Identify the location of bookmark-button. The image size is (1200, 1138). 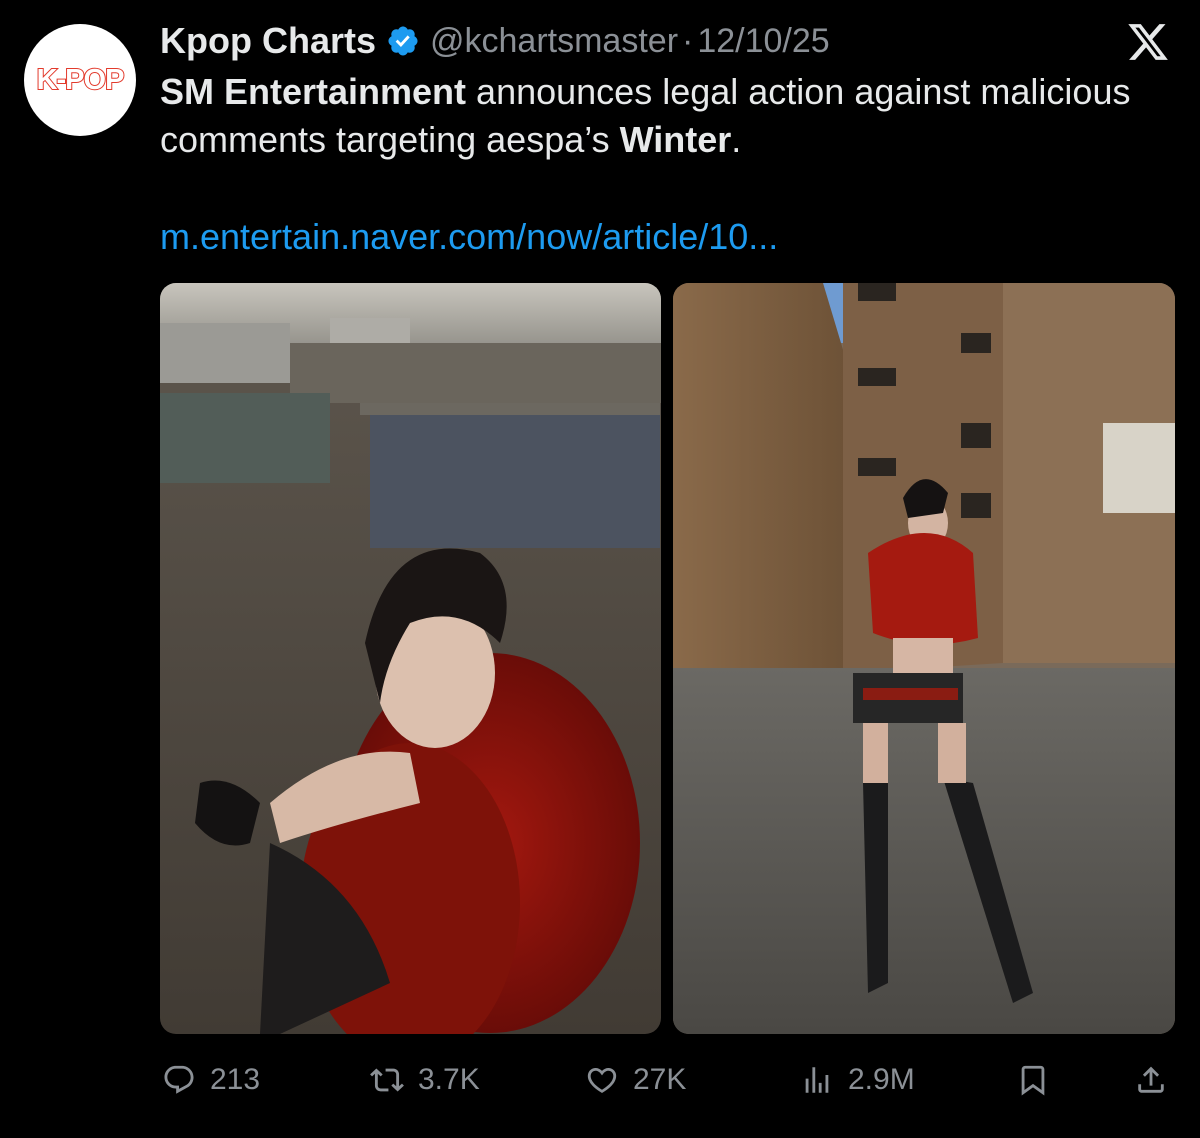
(1033, 1080).